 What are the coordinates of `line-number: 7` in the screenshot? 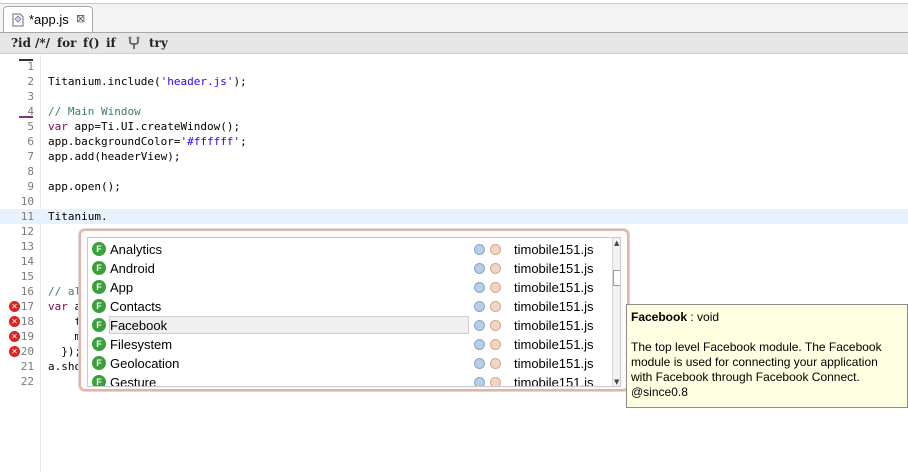 It's located at (30, 156).